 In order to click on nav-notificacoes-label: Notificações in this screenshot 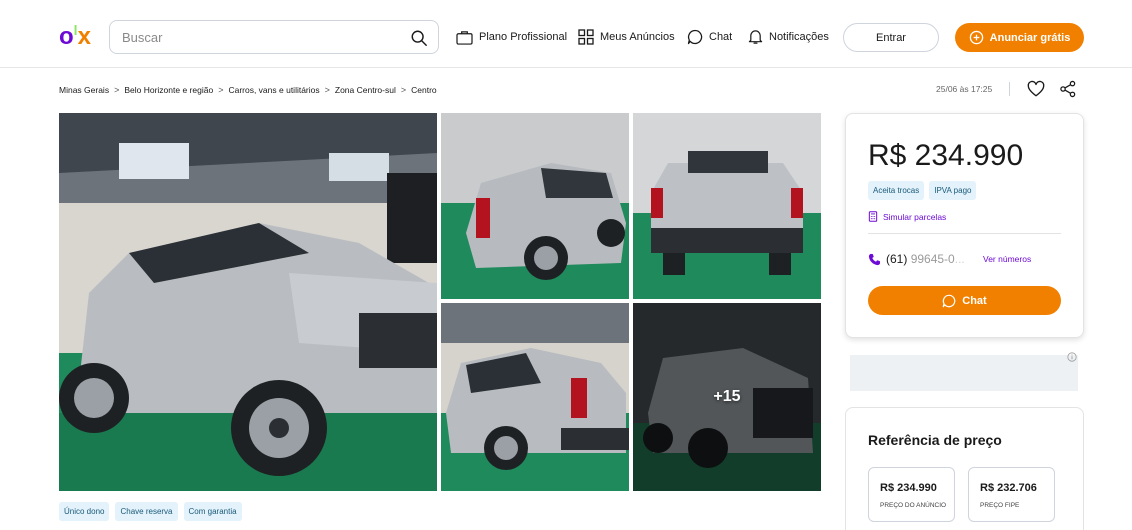, I will do `click(799, 37)`.